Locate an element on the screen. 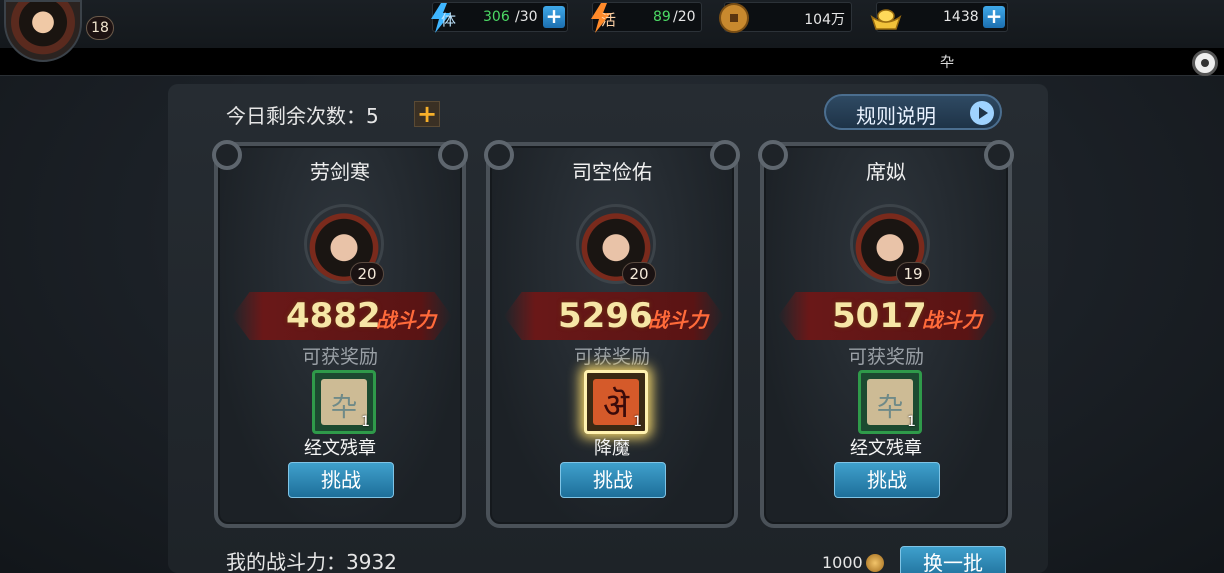 The height and width of the screenshot is (573, 1224). vigor-icon-char: 活 is located at coordinates (609, 20).